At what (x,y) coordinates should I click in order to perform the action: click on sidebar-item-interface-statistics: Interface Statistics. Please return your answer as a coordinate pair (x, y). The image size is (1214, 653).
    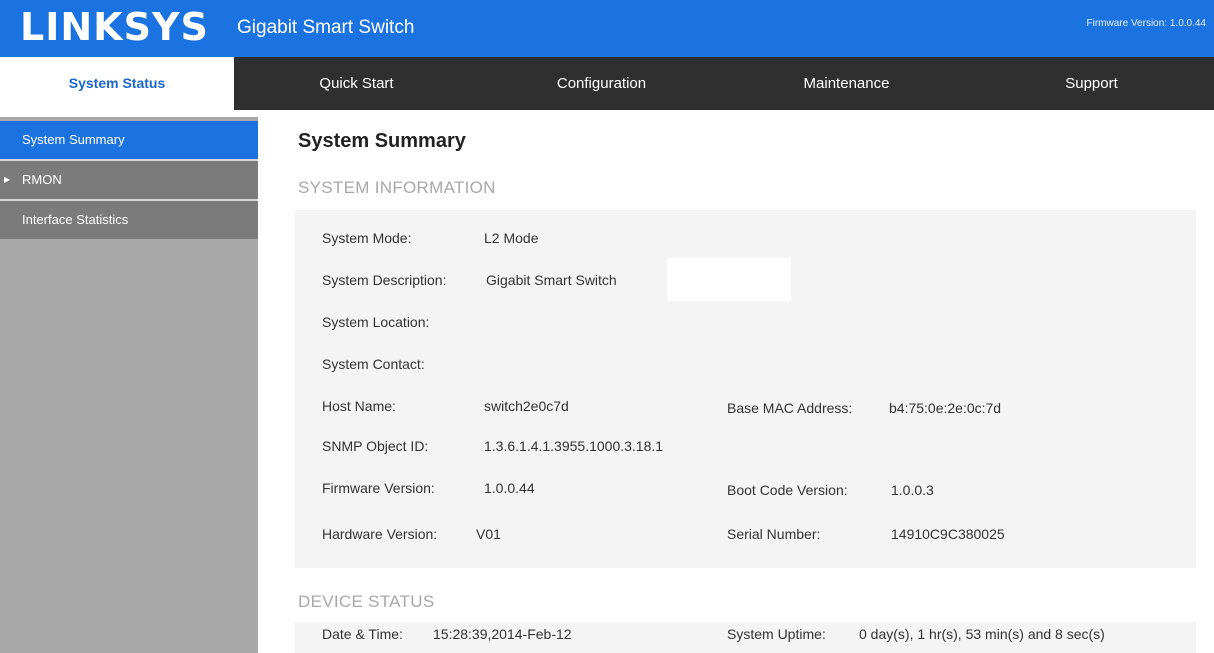
    Looking at the image, I should click on (129, 220).